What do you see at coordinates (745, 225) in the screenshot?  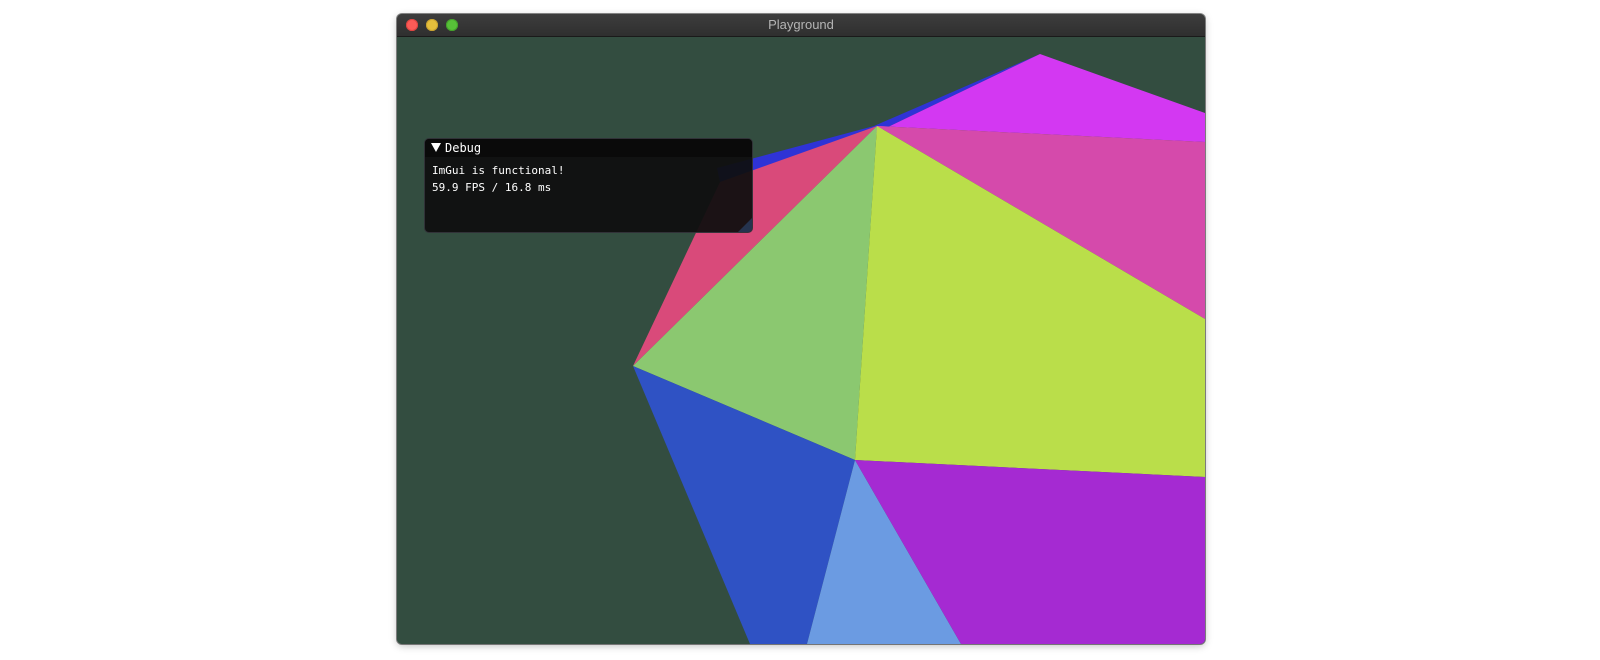 I see `resize-grip` at bounding box center [745, 225].